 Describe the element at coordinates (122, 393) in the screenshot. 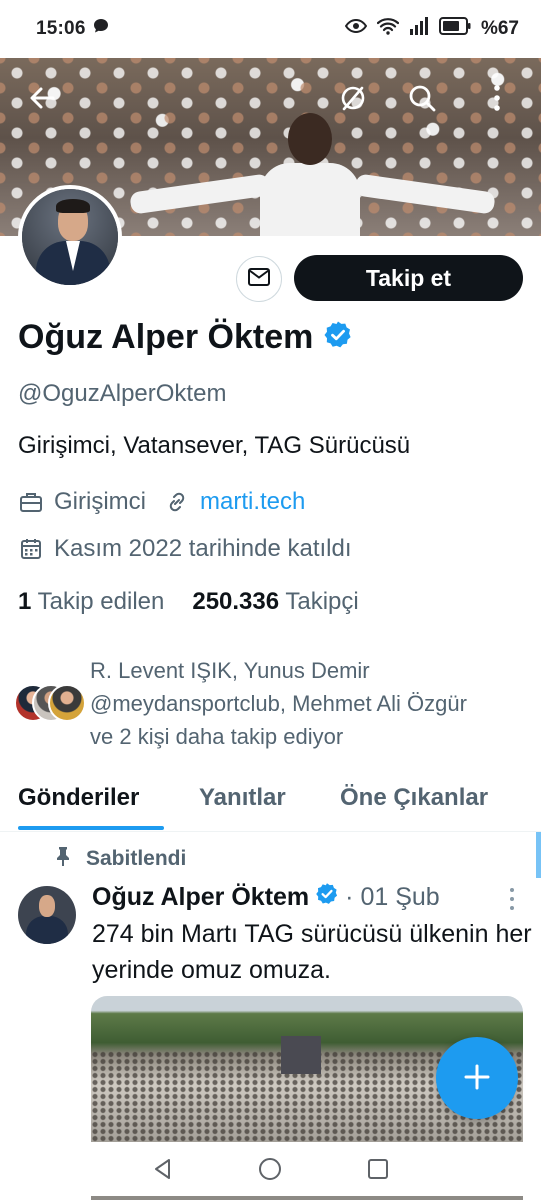

I see `profile-handle: @OguzAlperOktem` at that location.